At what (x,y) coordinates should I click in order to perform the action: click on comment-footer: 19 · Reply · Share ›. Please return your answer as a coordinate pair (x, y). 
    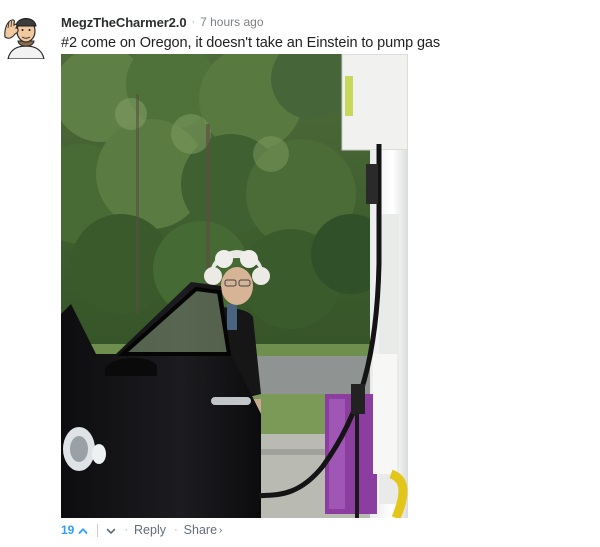
    Looking at the image, I should click on (141, 530).